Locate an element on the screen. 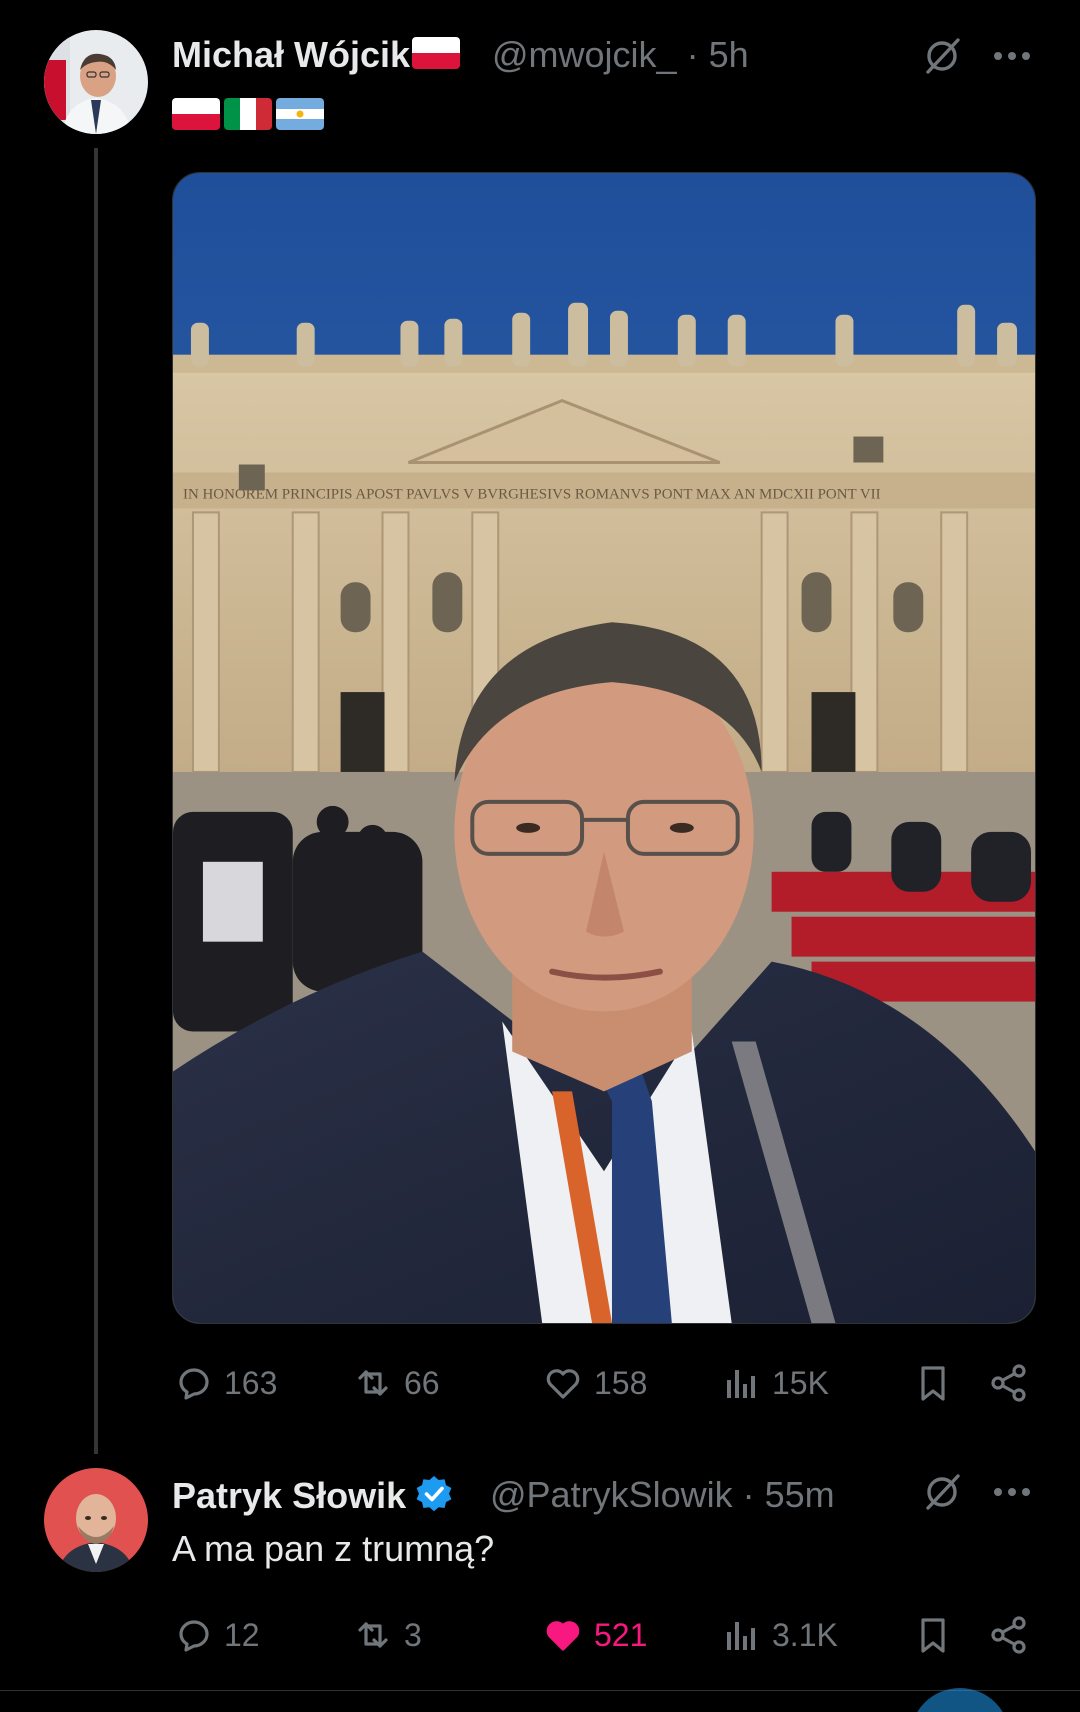  repost-count: 3 is located at coordinates (413, 1634).